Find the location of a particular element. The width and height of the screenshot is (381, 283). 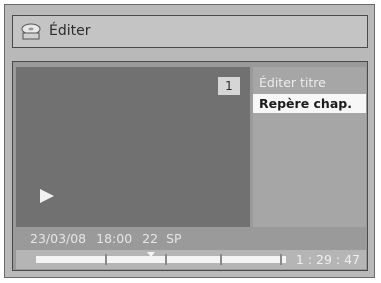

page-title: Éditer is located at coordinates (70, 31).